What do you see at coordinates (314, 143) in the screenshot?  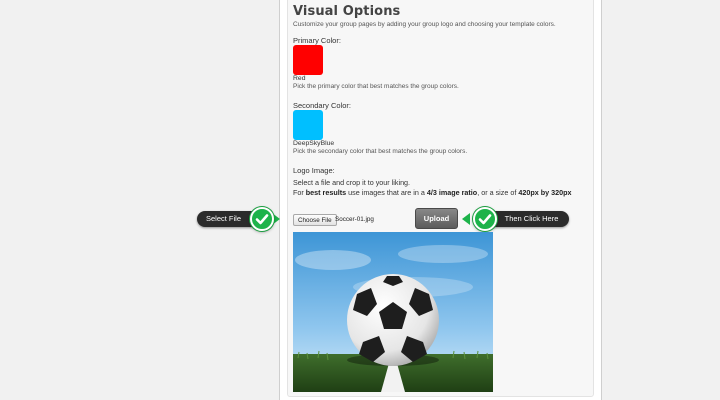 I see `secondary-color-name: DeepSkyBlue` at bounding box center [314, 143].